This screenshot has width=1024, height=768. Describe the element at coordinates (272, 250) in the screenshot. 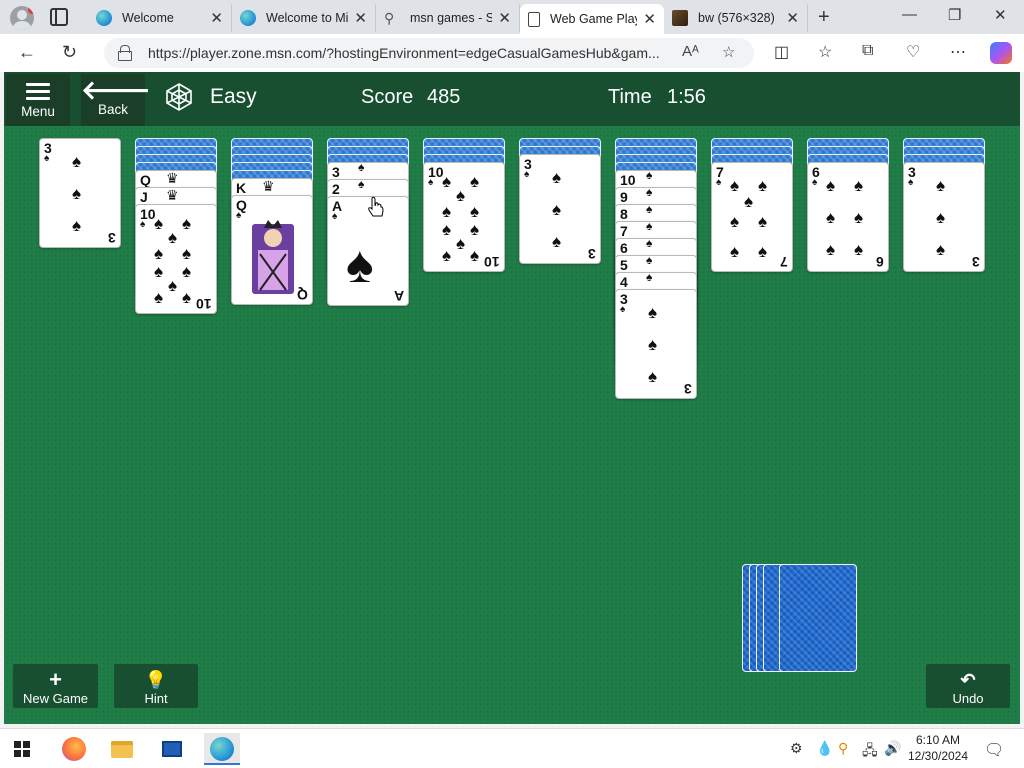

I see `playing-card-q: Q ♠ Q` at that location.